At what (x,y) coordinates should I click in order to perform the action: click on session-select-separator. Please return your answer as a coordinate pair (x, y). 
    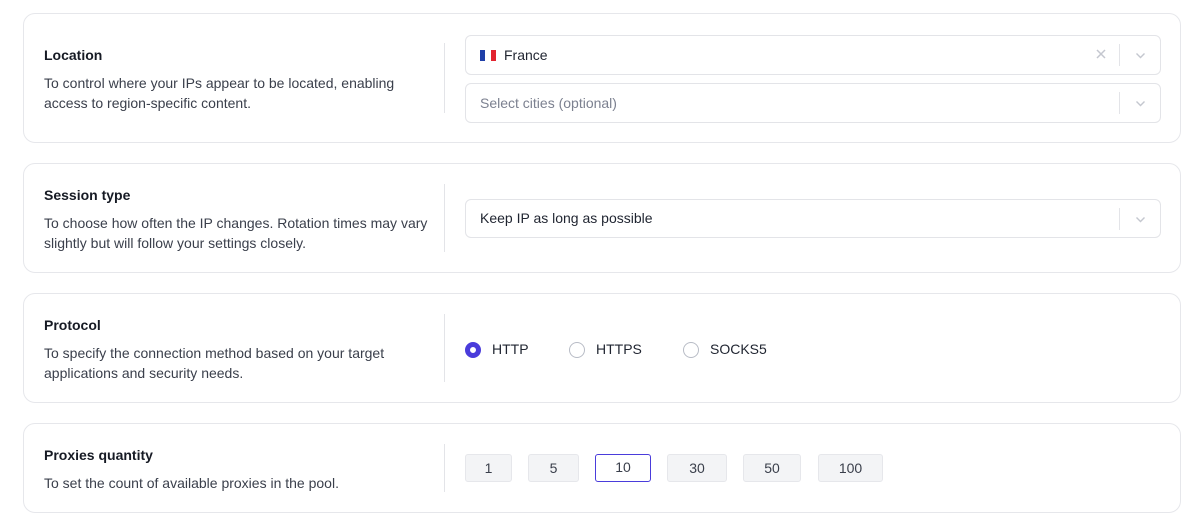
    Looking at the image, I should click on (1119, 219).